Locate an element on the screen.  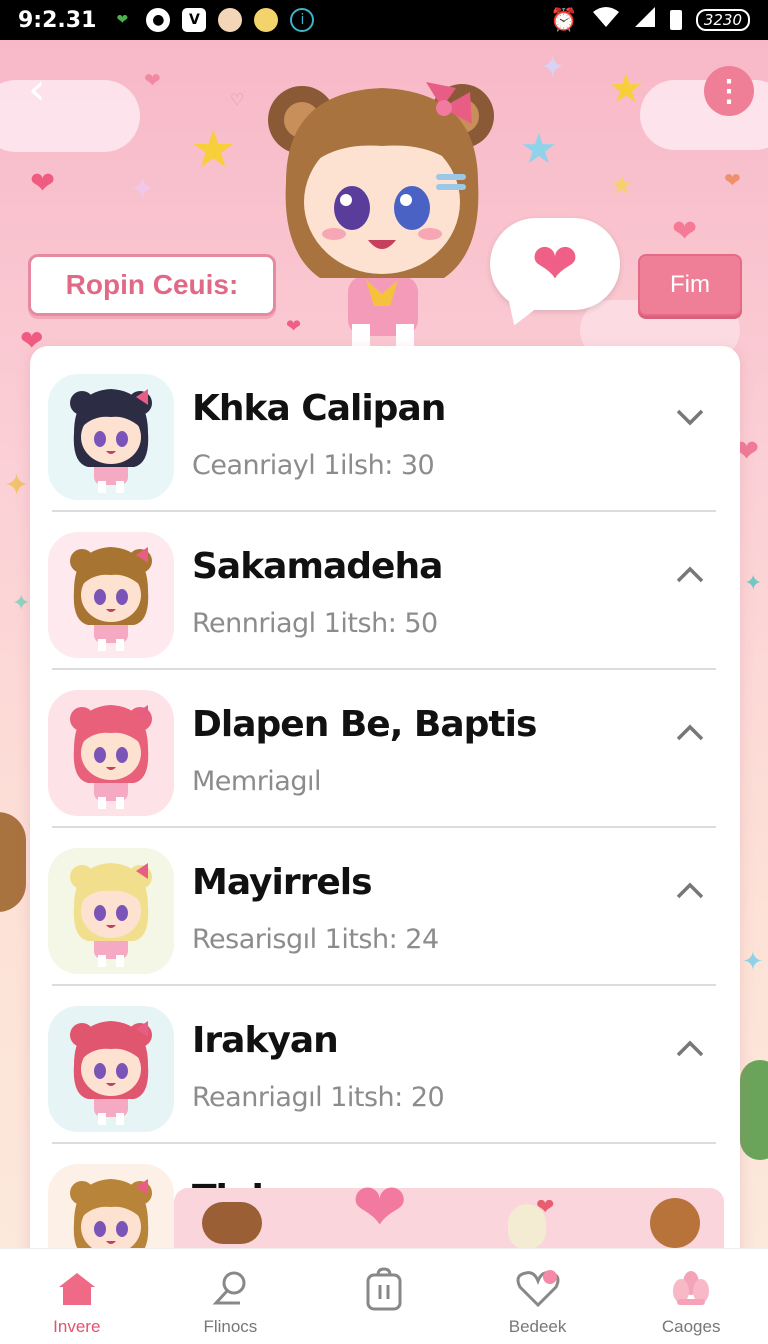
nav-label: Invere is located at coordinates (77, 1326).